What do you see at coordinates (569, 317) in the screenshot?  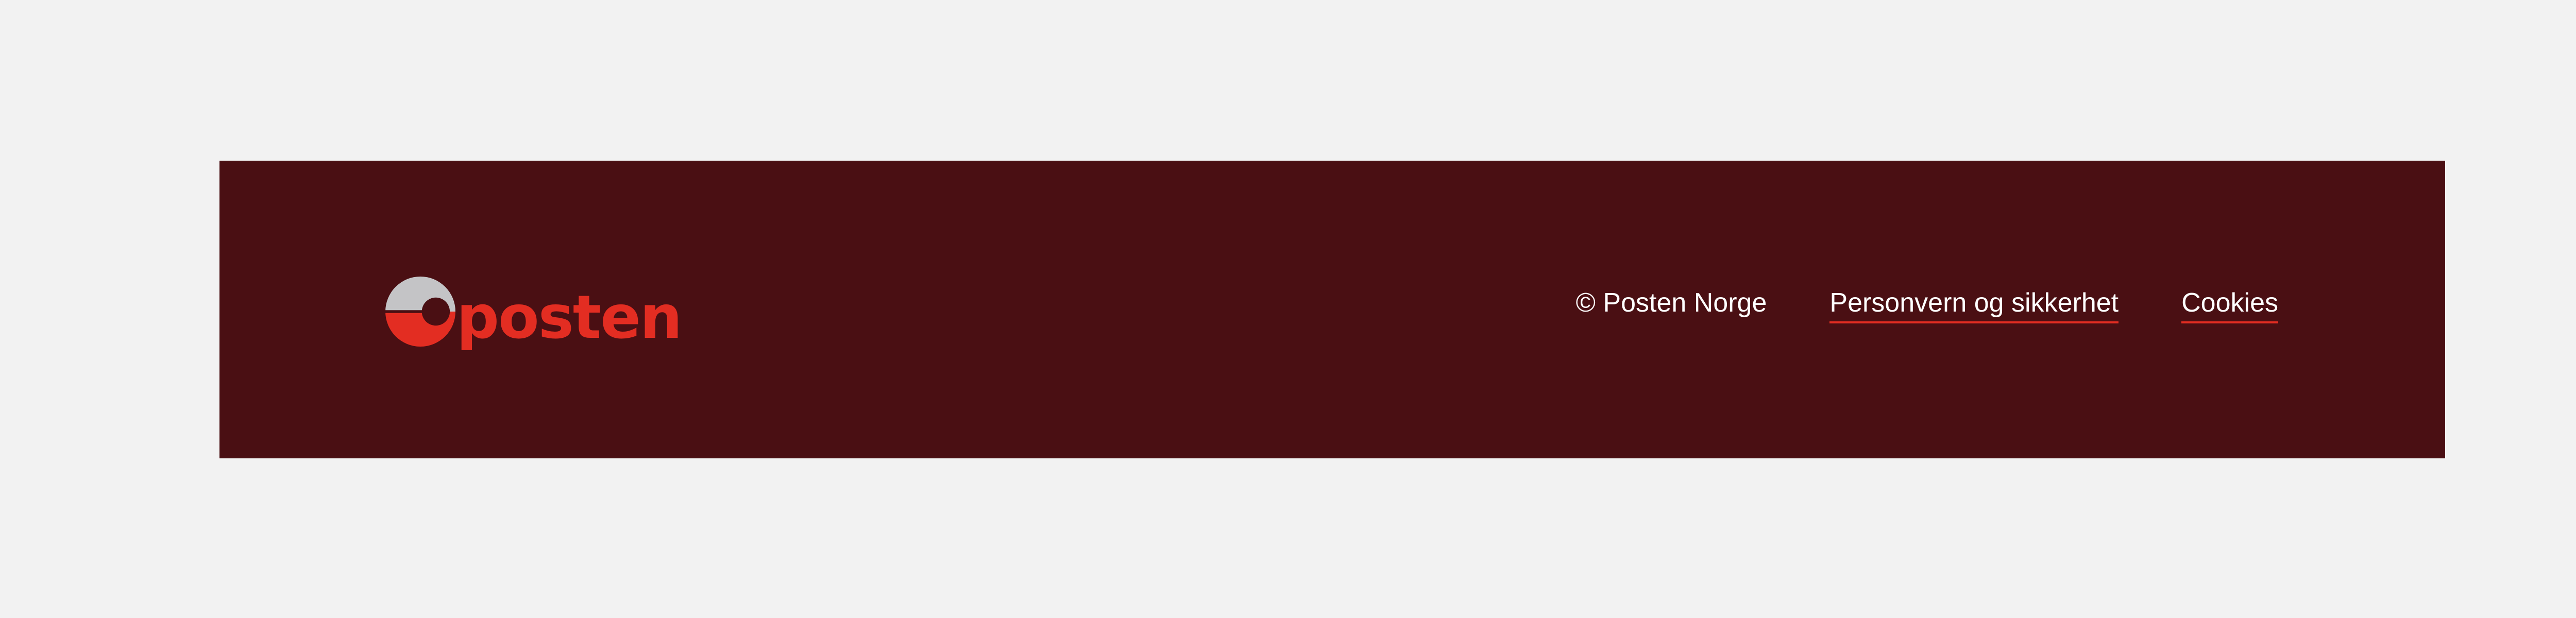 I see `posten-logo-wordmark: posten` at bounding box center [569, 317].